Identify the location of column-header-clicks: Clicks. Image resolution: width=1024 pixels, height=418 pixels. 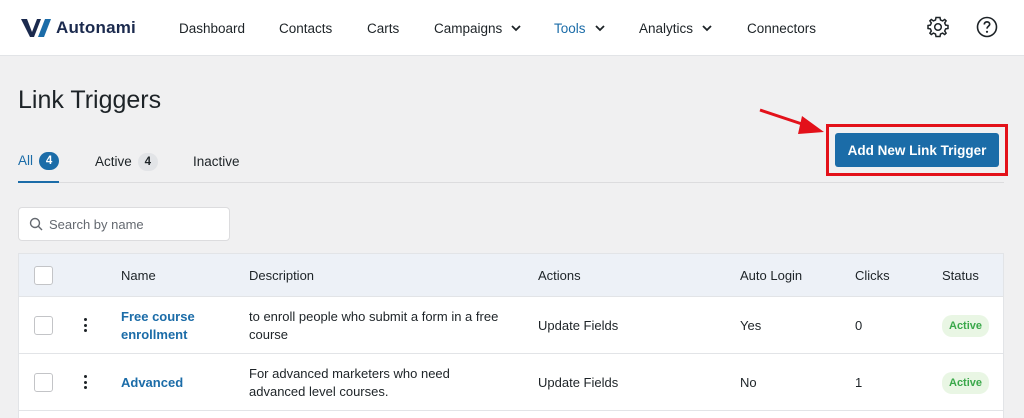
(872, 275).